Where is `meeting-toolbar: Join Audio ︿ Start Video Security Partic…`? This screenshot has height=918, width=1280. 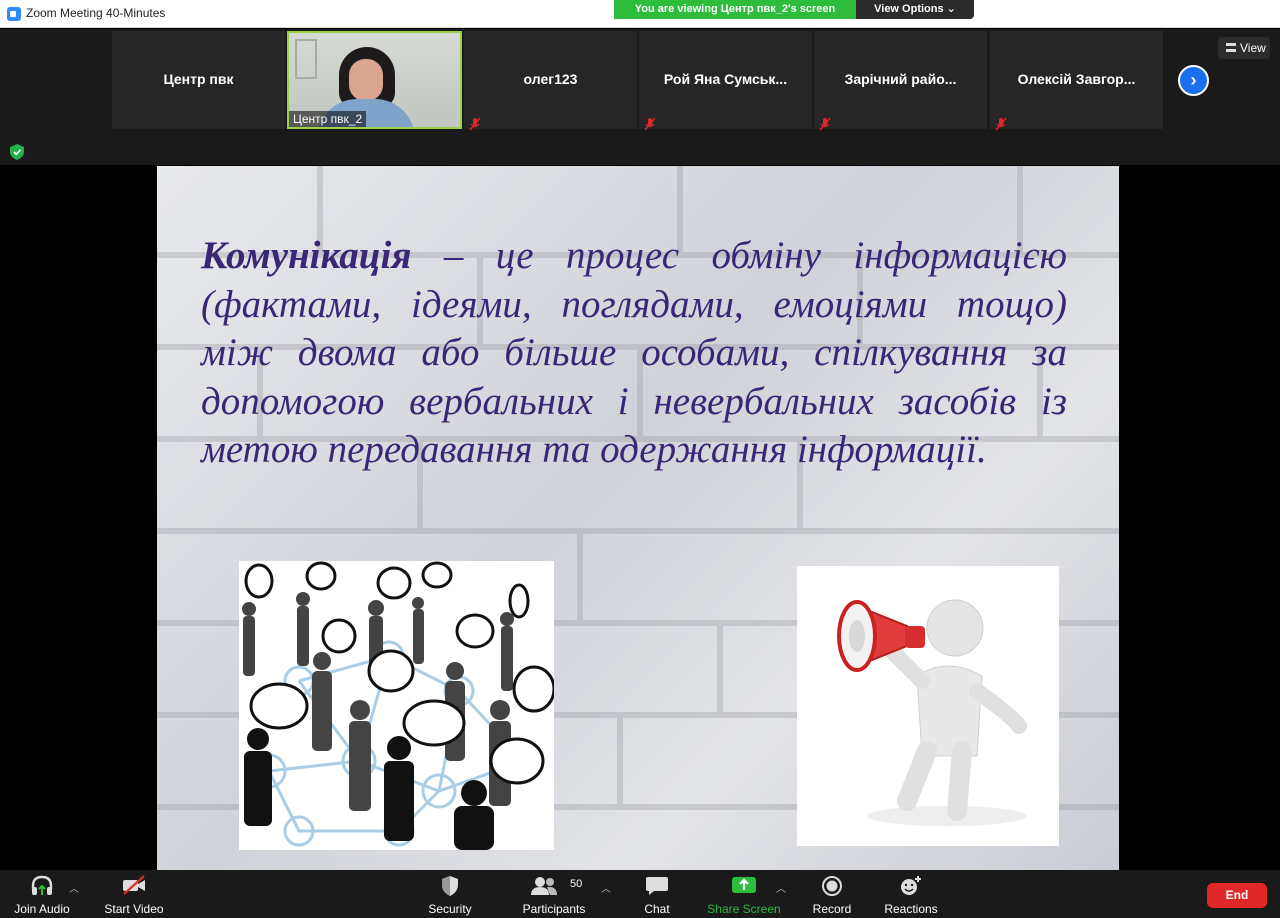
meeting-toolbar: Join Audio ︿ Start Video Security Partic… is located at coordinates (640, 894).